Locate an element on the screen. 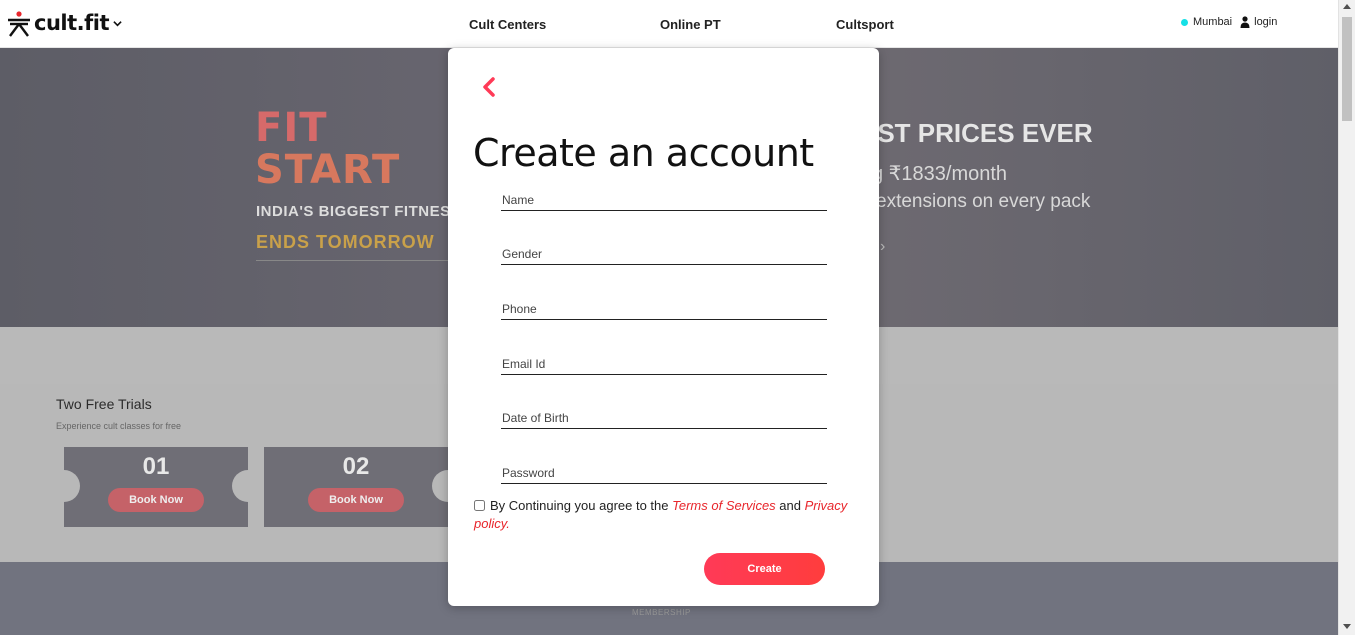  password-input is located at coordinates (664, 473).